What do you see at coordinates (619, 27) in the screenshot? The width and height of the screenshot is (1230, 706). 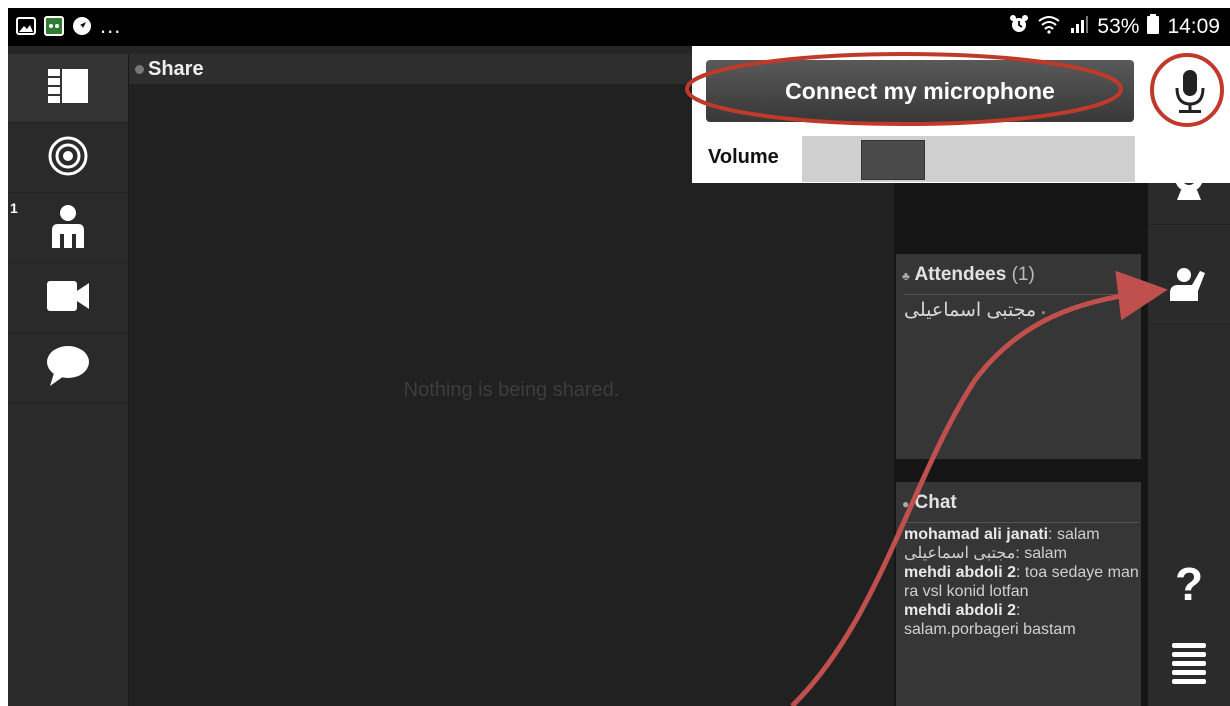 I see `status-bar: ... 53% 14:09` at bounding box center [619, 27].